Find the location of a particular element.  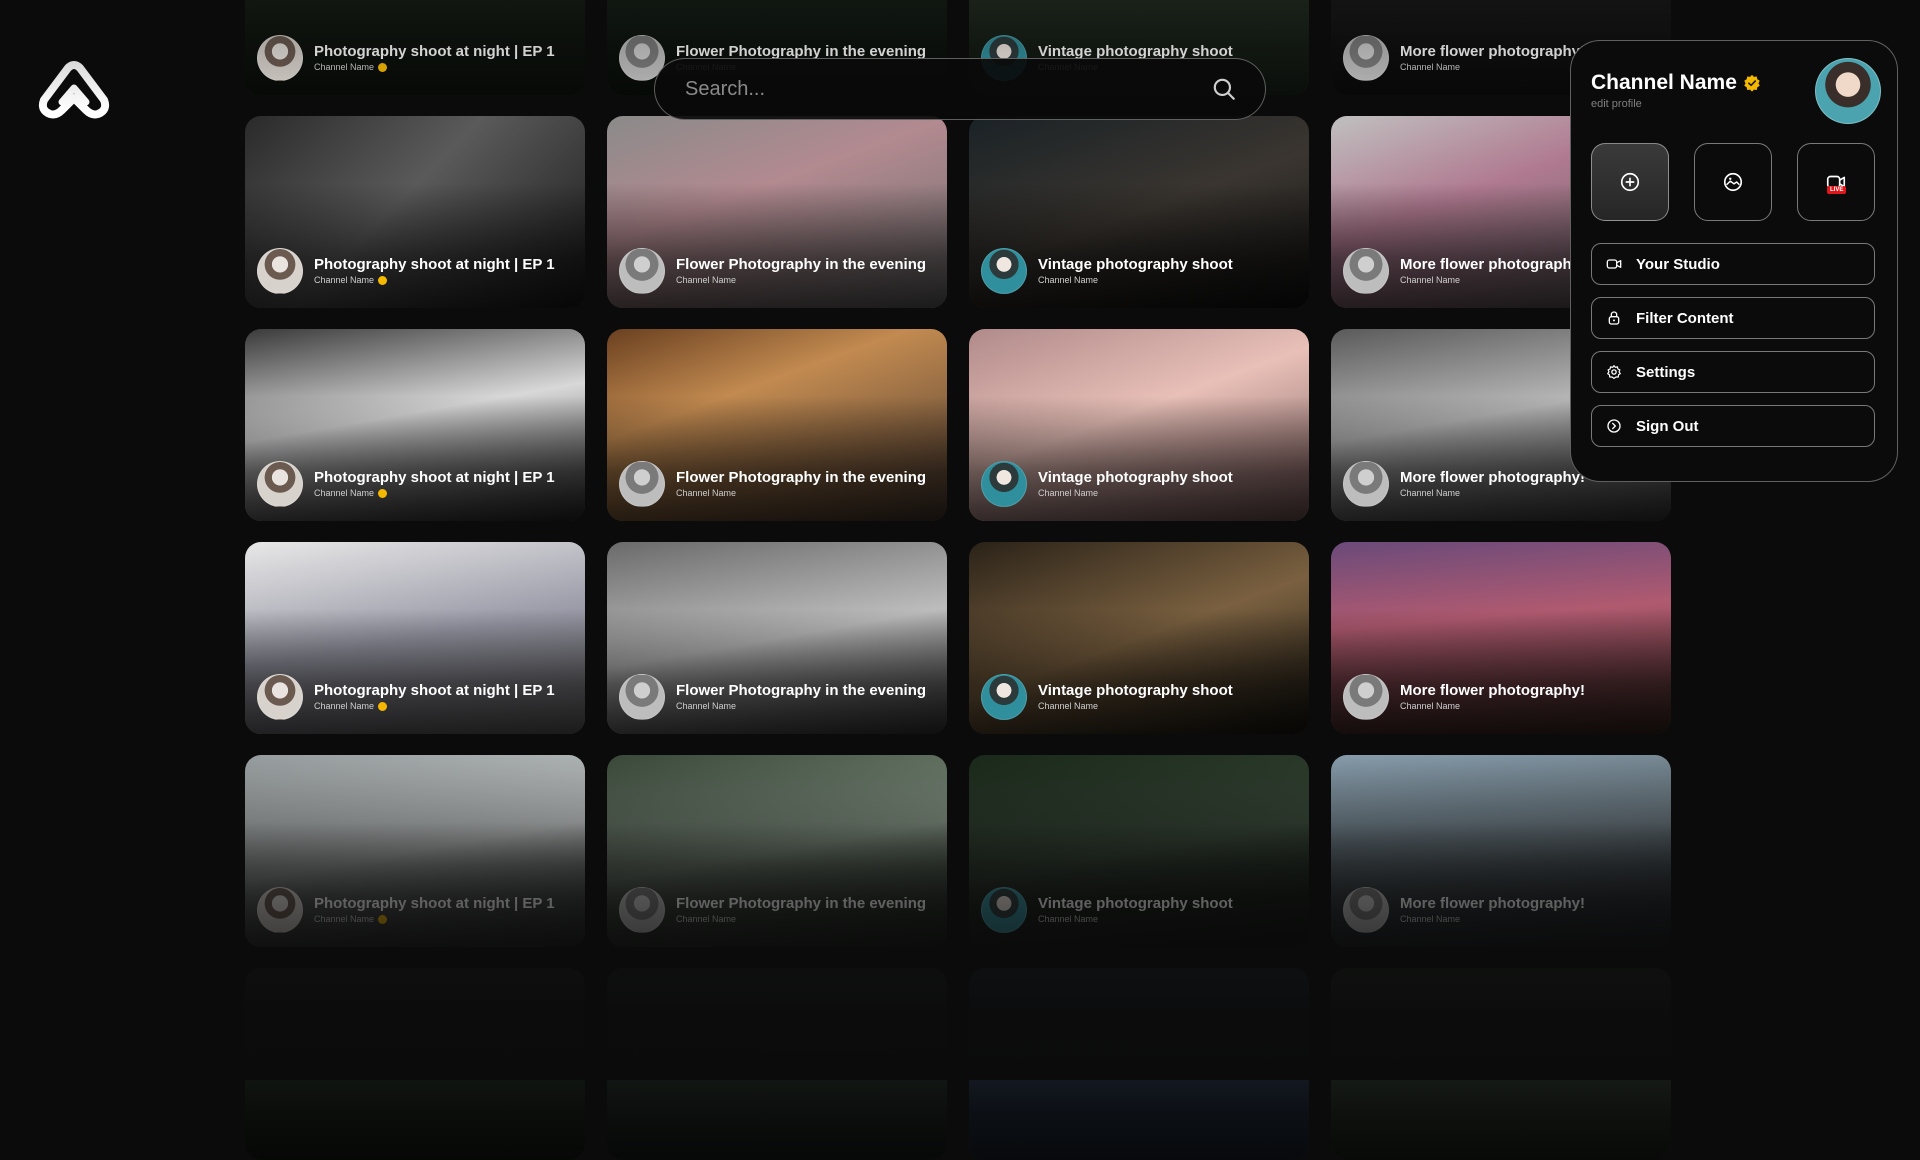

search-icon is located at coordinates (1224, 89).